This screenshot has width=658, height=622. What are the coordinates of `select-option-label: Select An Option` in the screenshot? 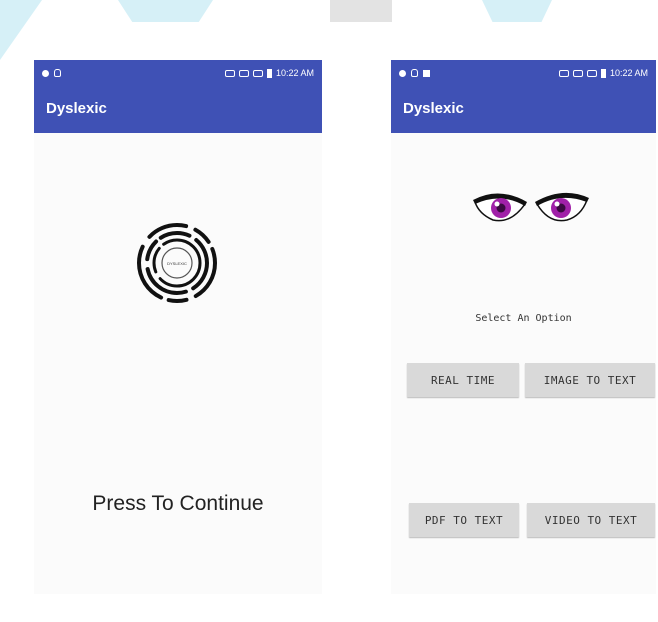 It's located at (523, 318).